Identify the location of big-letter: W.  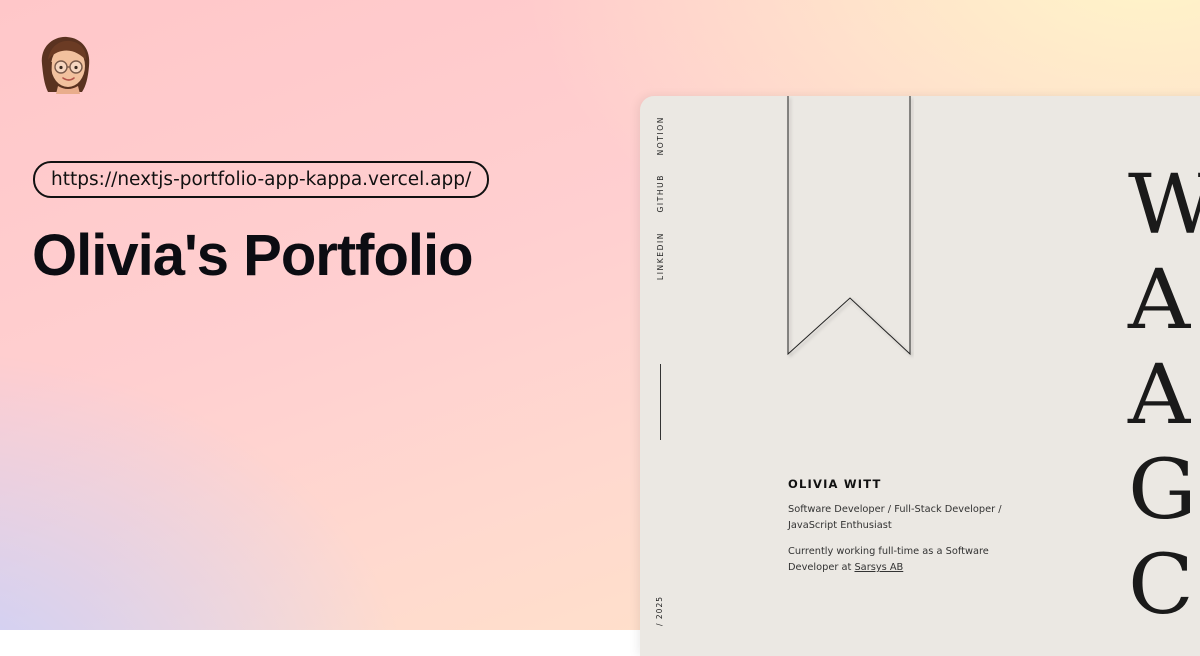
(1164, 205).